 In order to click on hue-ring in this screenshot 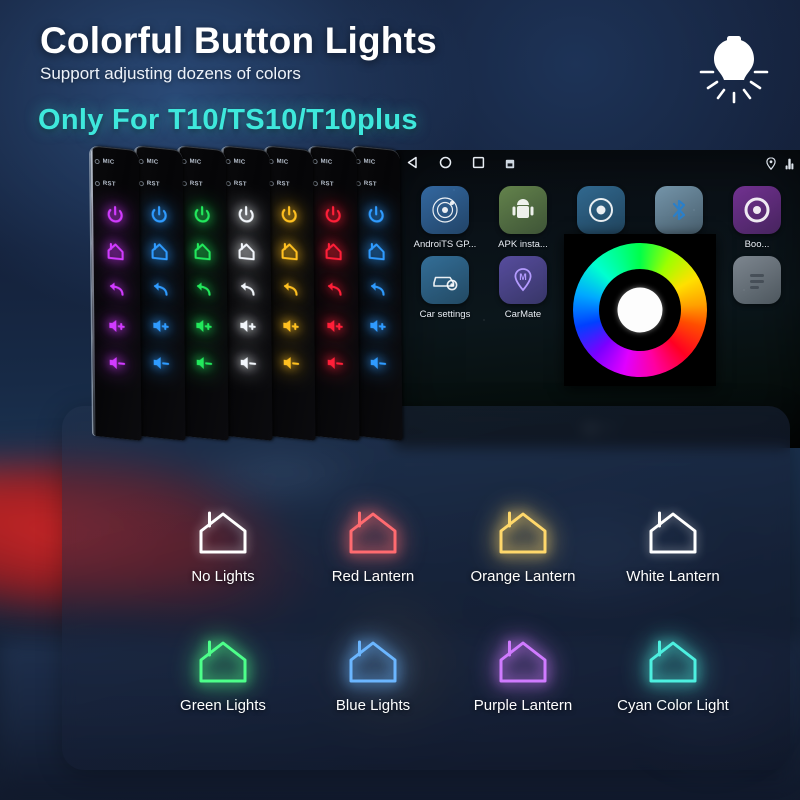, I will do `click(640, 310)`.